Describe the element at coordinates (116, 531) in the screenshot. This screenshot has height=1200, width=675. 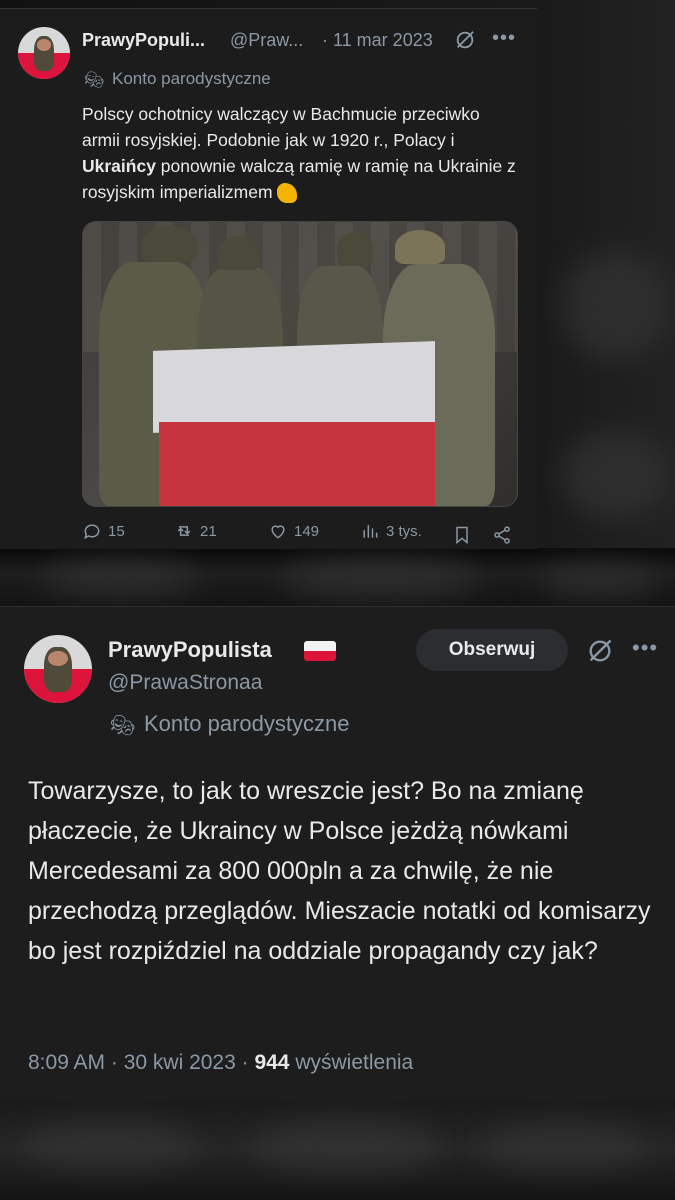
I see `reply-count: 15` at that location.